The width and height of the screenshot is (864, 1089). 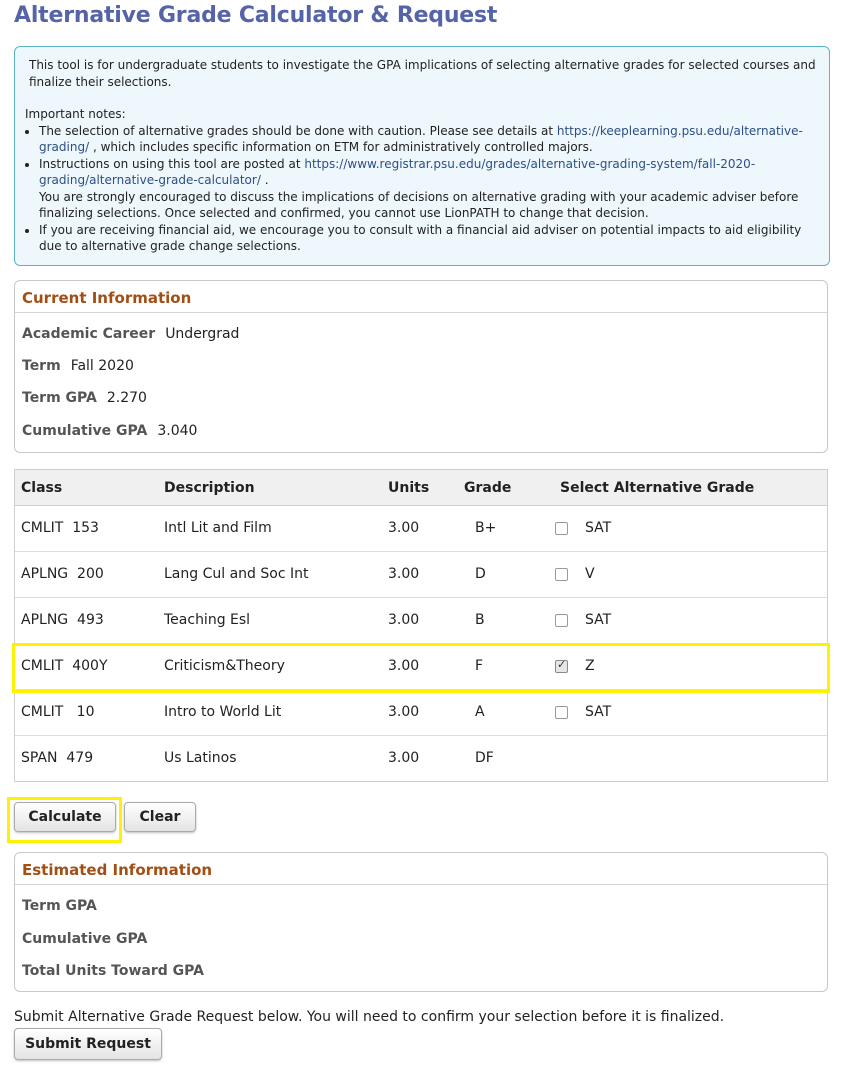 What do you see at coordinates (75, 114) in the screenshot?
I see `notice-heading: Important notes:` at bounding box center [75, 114].